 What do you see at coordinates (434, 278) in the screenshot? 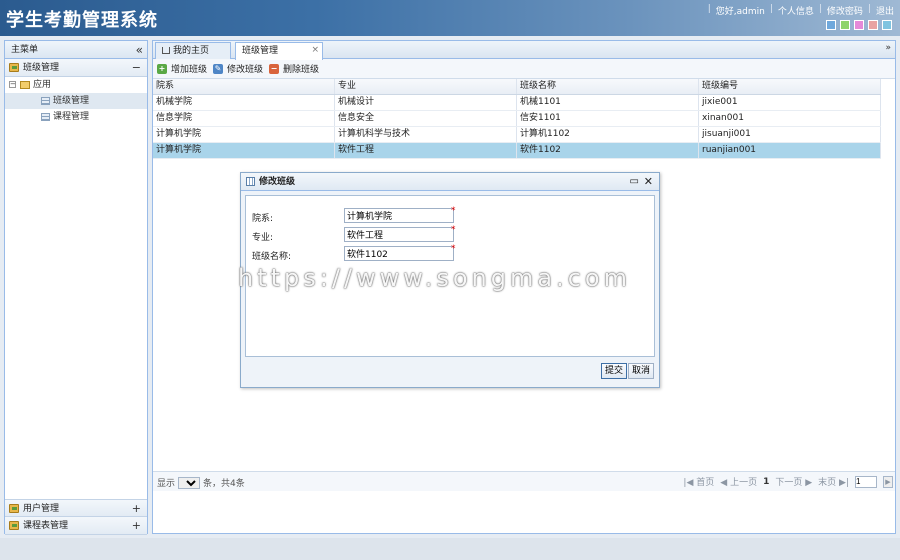
I see `watermark-text: https://www.songma.com` at bounding box center [434, 278].